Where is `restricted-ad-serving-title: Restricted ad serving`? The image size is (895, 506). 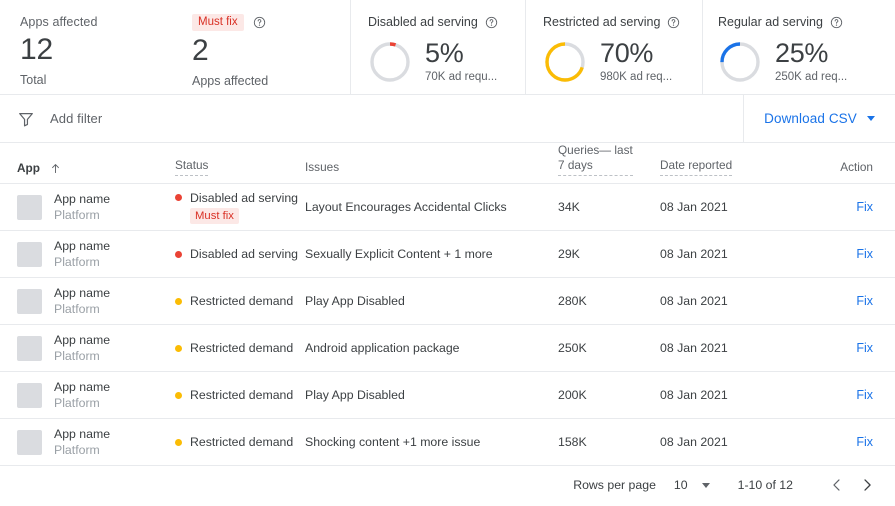 restricted-ad-serving-title: Restricted ad serving is located at coordinates (602, 22).